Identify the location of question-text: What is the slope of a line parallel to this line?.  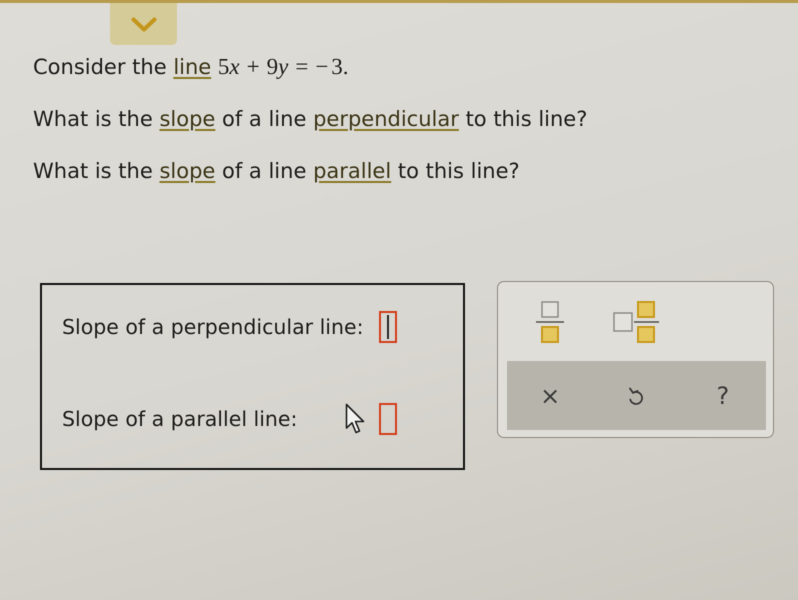
(276, 171).